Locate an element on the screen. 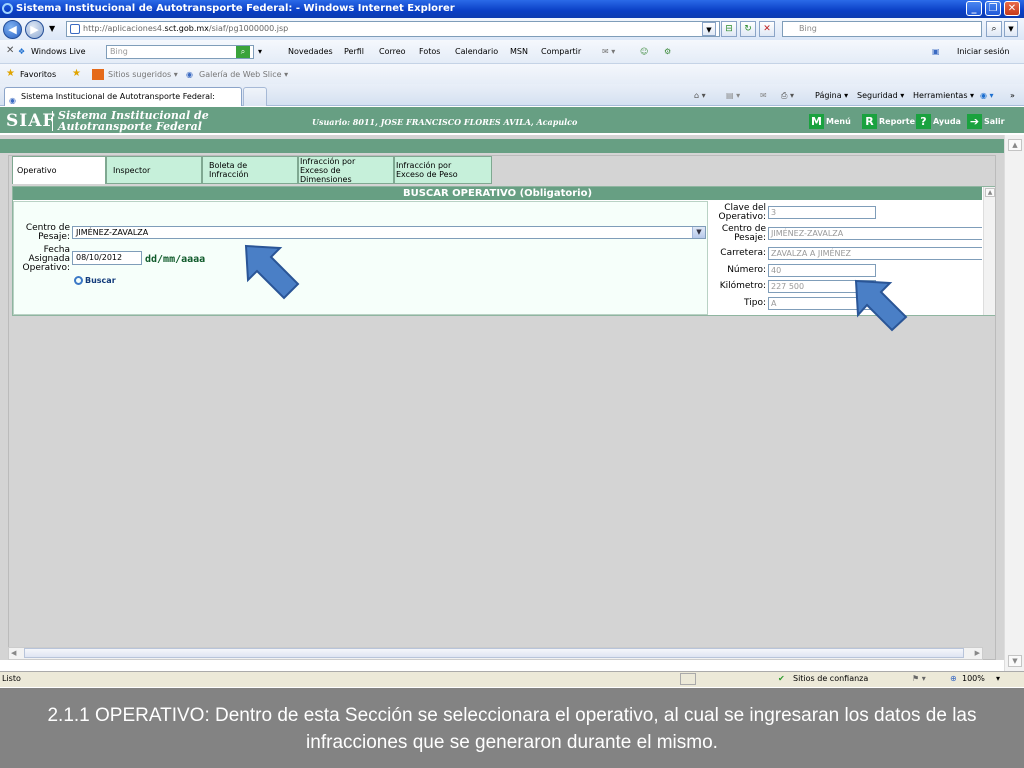 This screenshot has height=768, width=1024. signin-icon: ▣ is located at coordinates (936, 51).